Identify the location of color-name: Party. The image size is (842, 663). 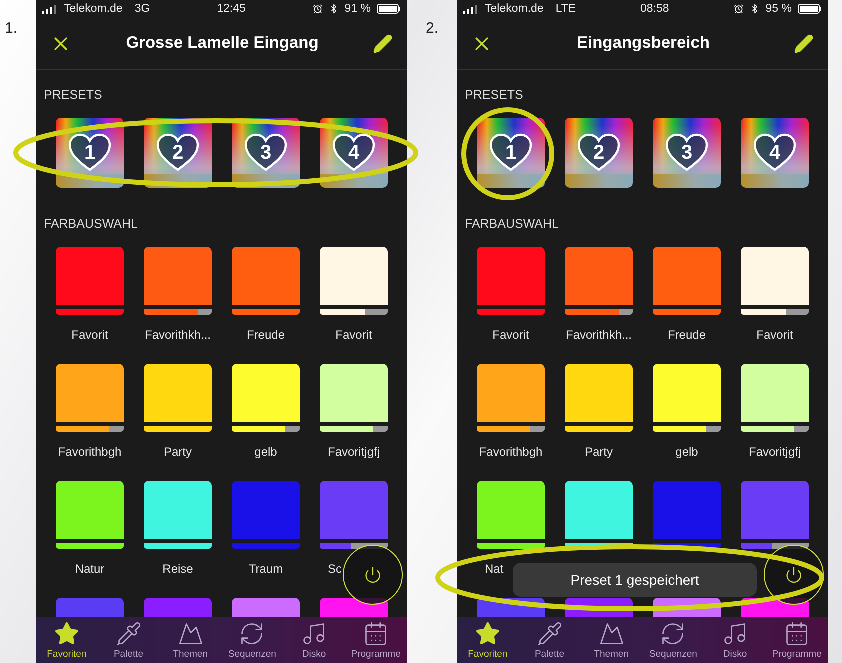
(177, 452).